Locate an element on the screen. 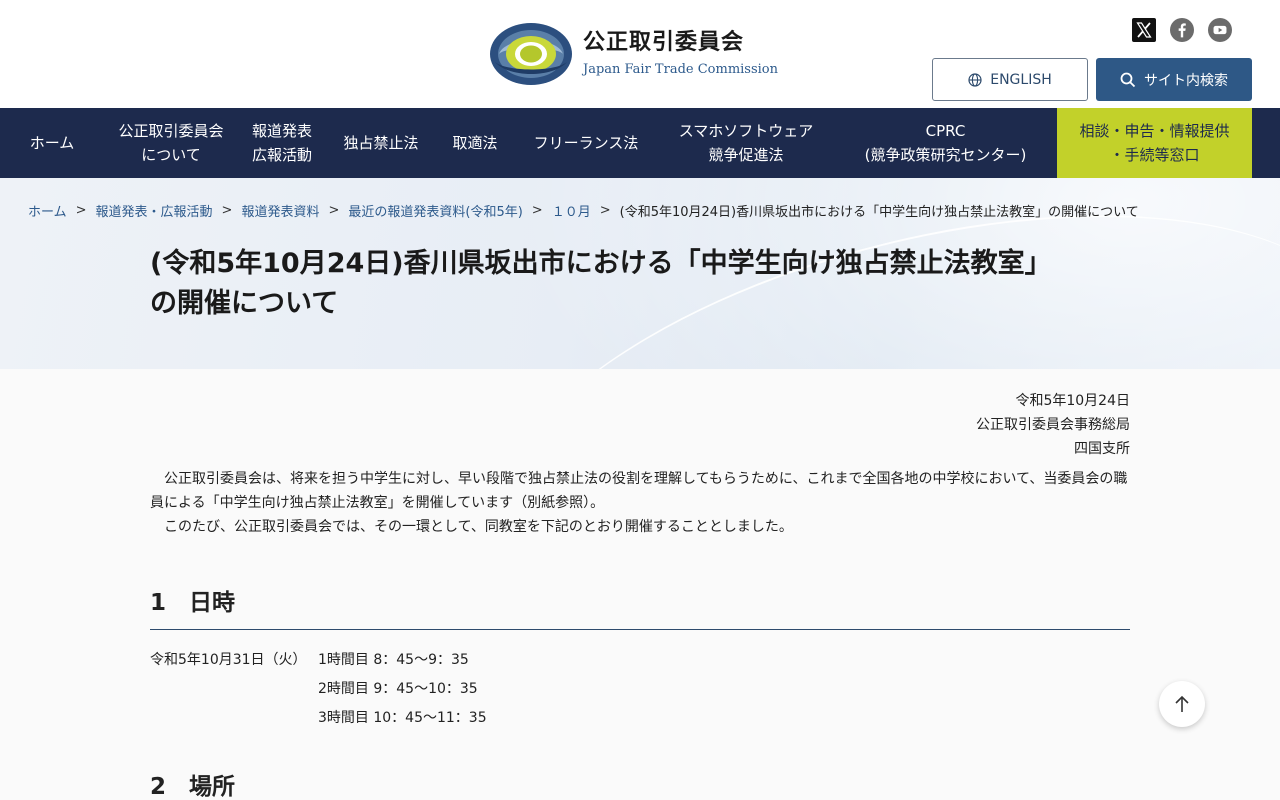  nav-cprc-label-2: (競争政策研究センター) is located at coordinates (945, 155).